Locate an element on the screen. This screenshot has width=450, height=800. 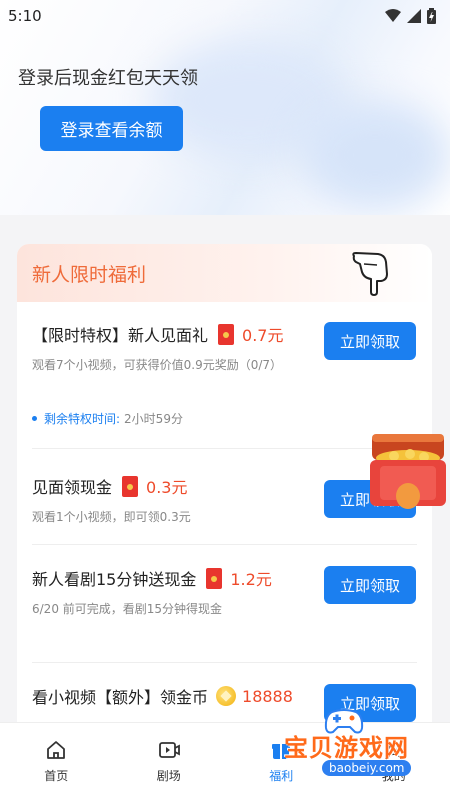
tab-theater-label: 剧场 is located at coordinates (168, 776).